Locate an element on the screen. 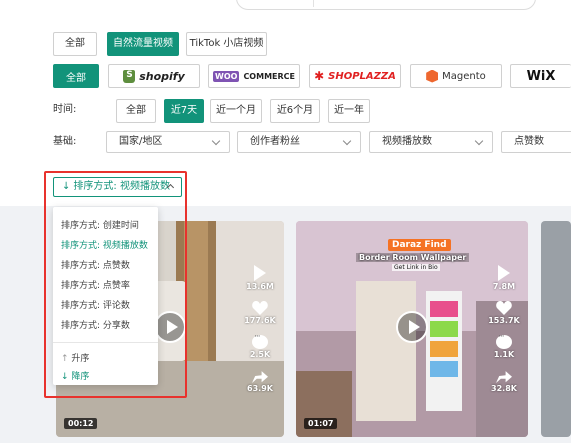  shoplazza-logo-icon: ✱ is located at coordinates (319, 76).